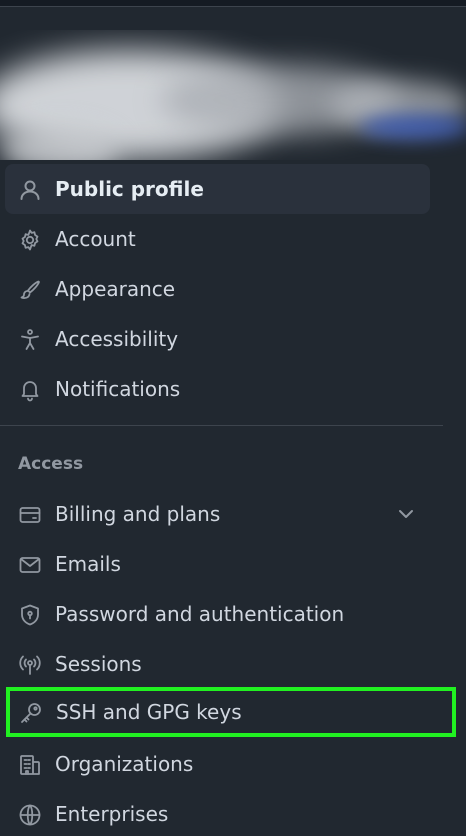 Image resolution: width=466 pixels, height=836 pixels. What do you see at coordinates (30, 565) in the screenshot?
I see `mail-icon` at bounding box center [30, 565].